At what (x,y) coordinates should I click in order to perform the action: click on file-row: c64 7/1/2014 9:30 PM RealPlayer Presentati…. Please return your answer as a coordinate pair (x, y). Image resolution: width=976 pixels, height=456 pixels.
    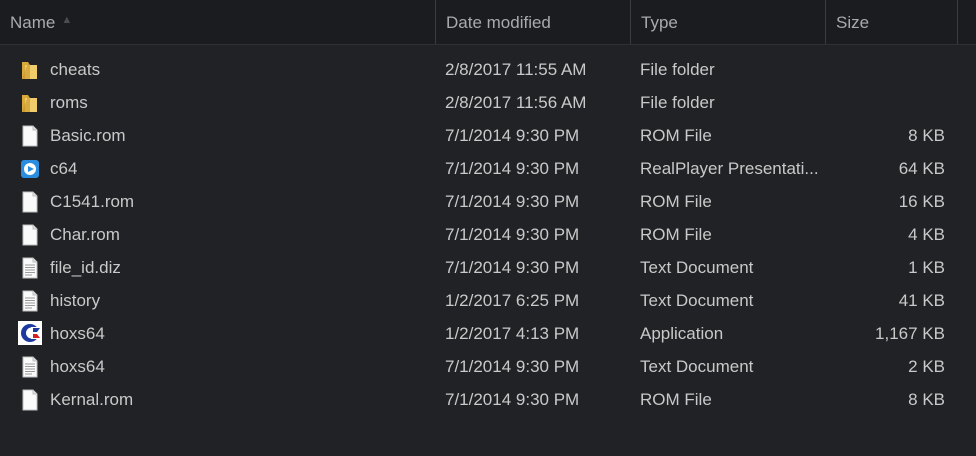
    Looking at the image, I should click on (488, 168).